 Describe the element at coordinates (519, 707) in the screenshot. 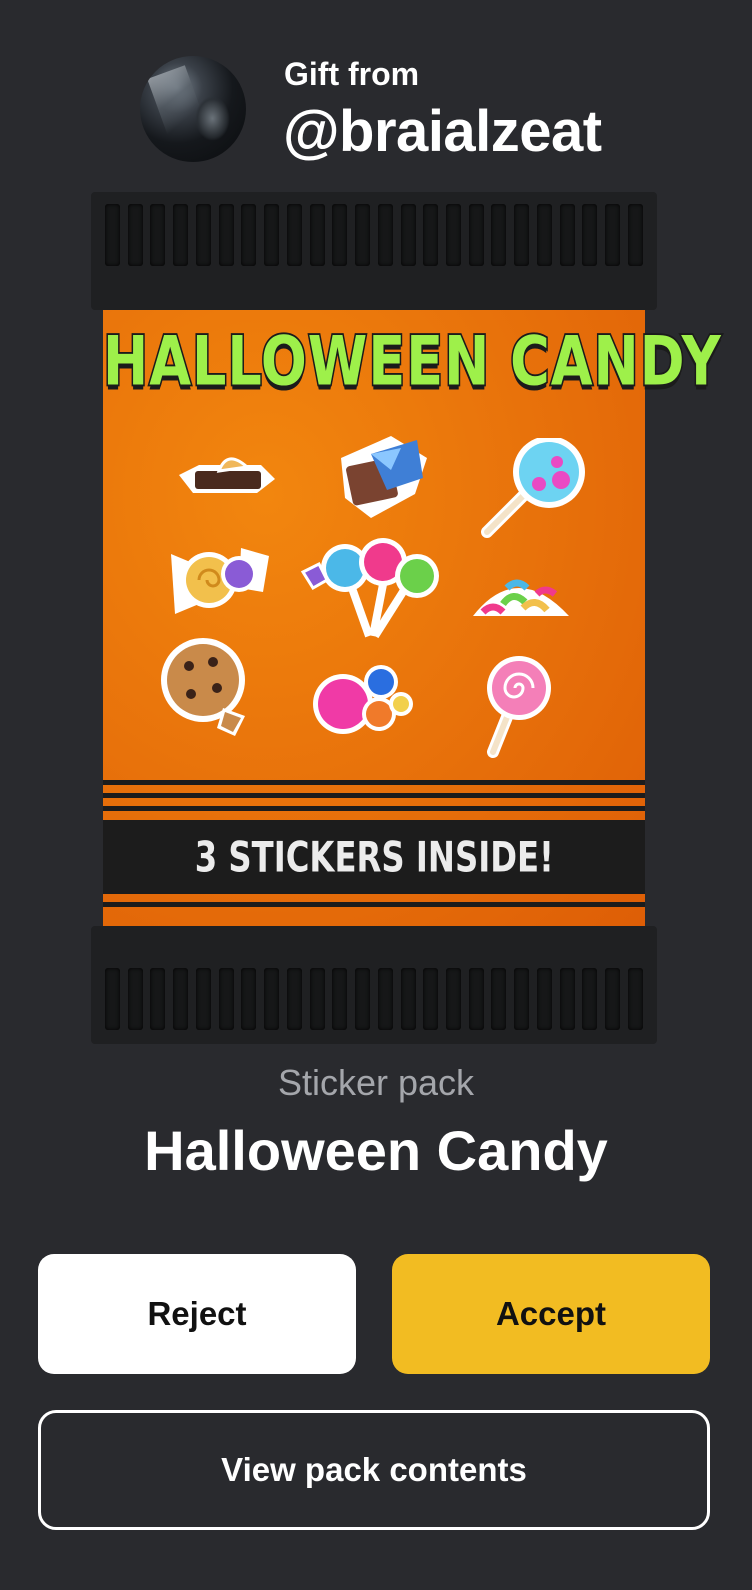

I see `swirl-lollipop-sticker` at that location.